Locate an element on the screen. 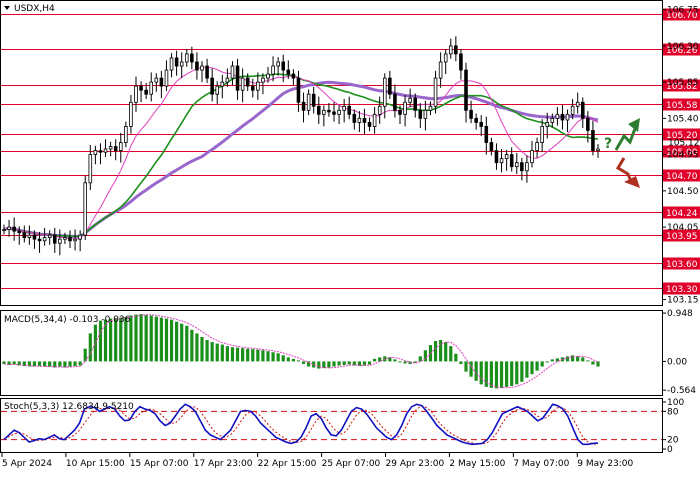 This screenshot has height=500, width=700. macd-tick-label: -0.564 is located at coordinates (681, 391).